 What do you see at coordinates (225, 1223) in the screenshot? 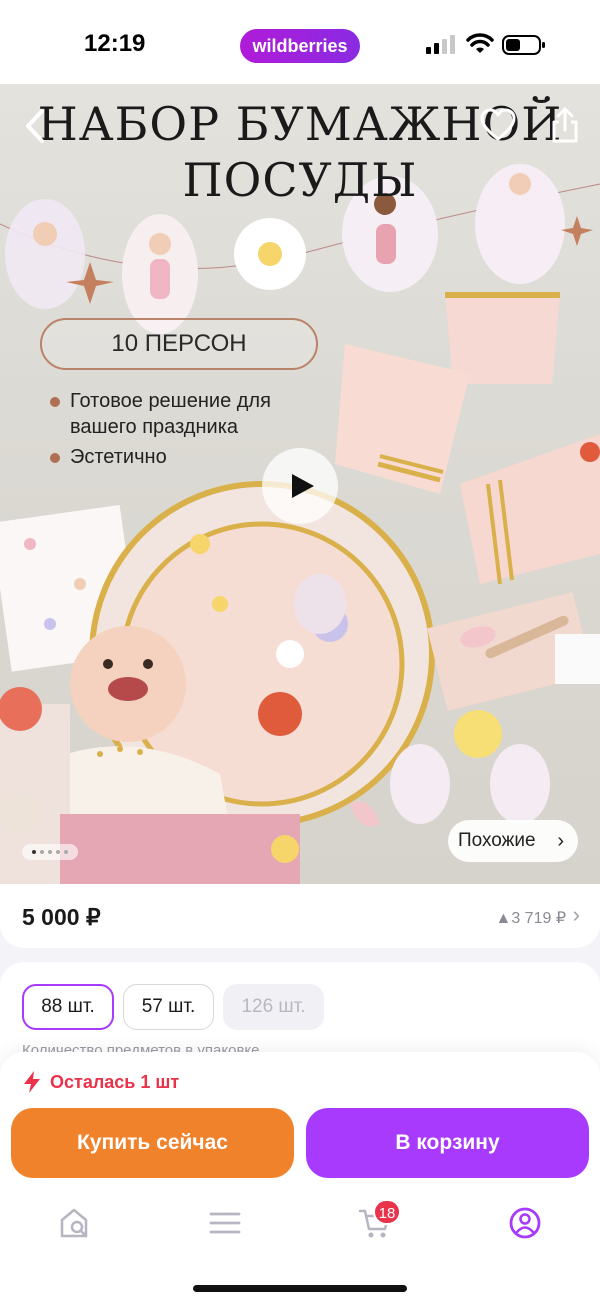
I see `menu-icon` at bounding box center [225, 1223].